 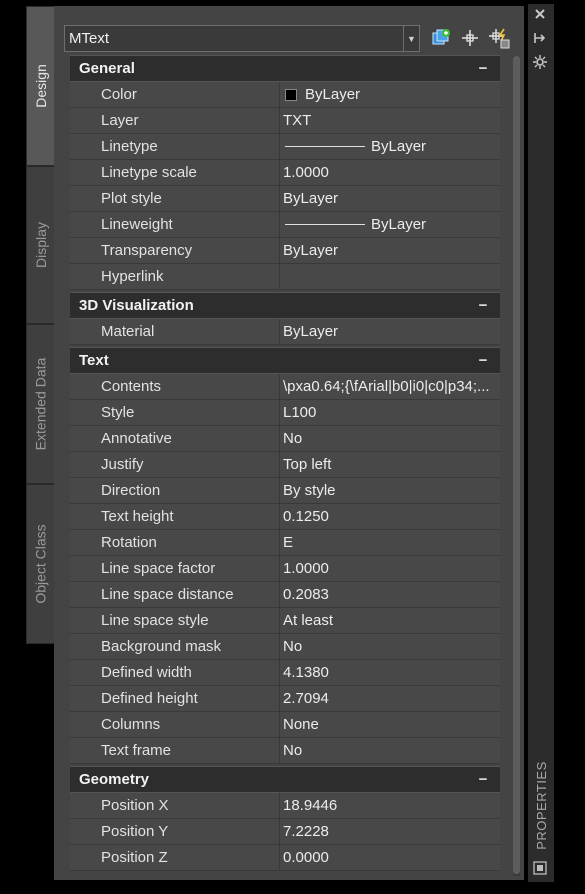 What do you see at coordinates (242, 38) in the screenshot?
I see `object-type-dropdown: MText ▼` at bounding box center [242, 38].